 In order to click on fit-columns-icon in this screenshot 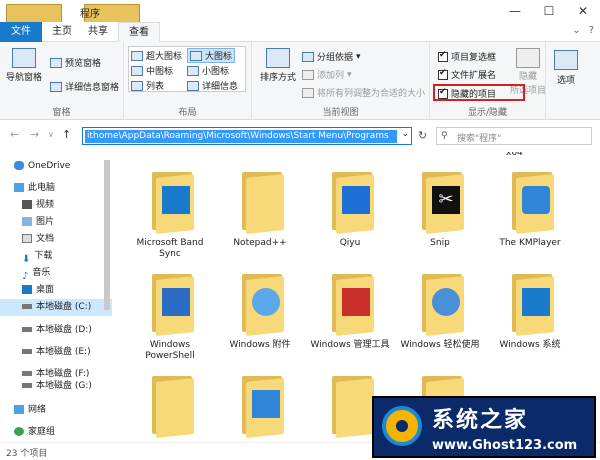, I will do `click(308, 92)`.